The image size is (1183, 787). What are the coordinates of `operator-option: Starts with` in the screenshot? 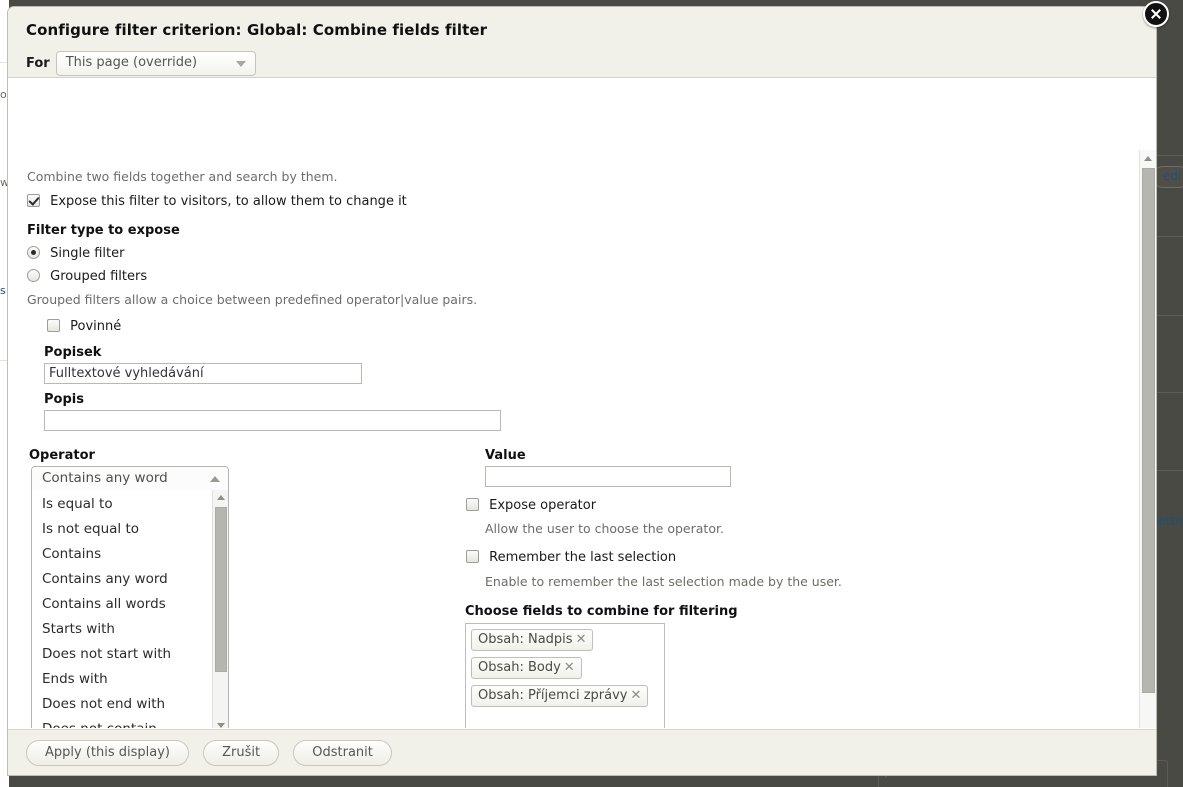 It's located at (130, 629).